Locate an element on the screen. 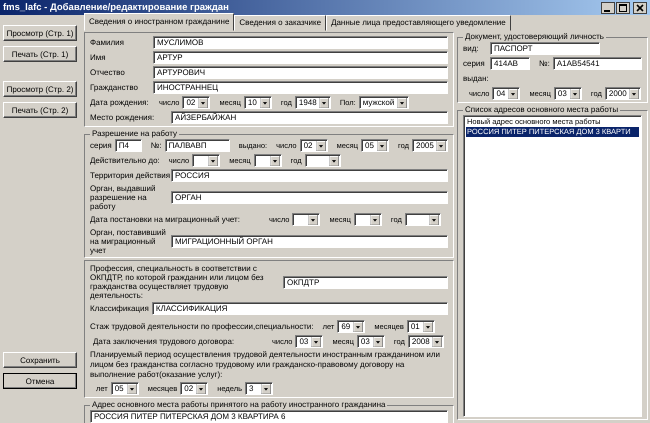  dropdown: 69 is located at coordinates (351, 326).